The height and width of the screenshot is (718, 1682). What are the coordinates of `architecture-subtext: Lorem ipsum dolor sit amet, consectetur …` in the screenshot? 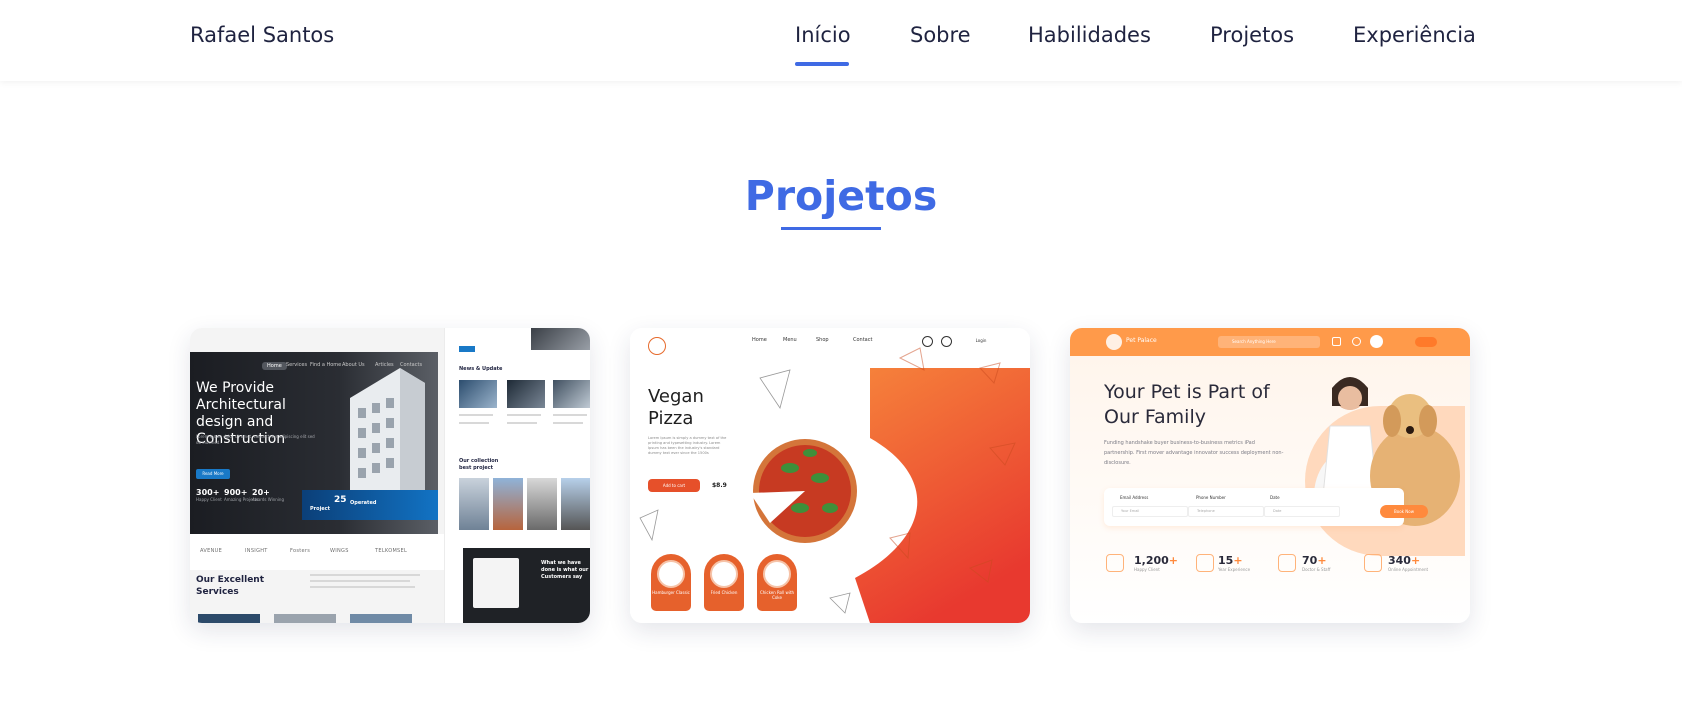 It's located at (255, 439).